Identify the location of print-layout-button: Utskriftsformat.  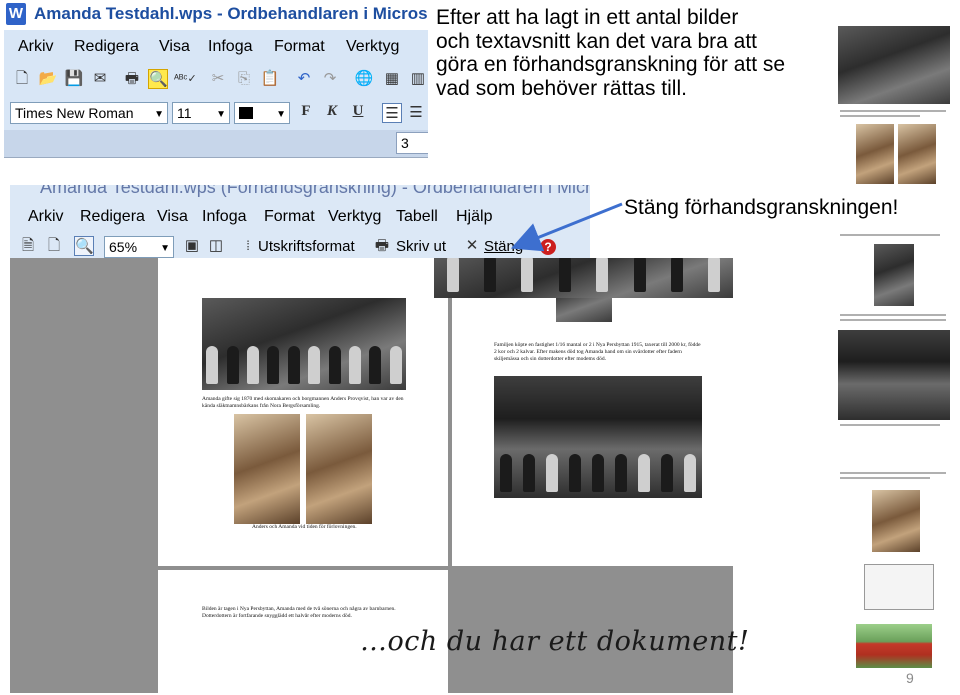
(306, 246).